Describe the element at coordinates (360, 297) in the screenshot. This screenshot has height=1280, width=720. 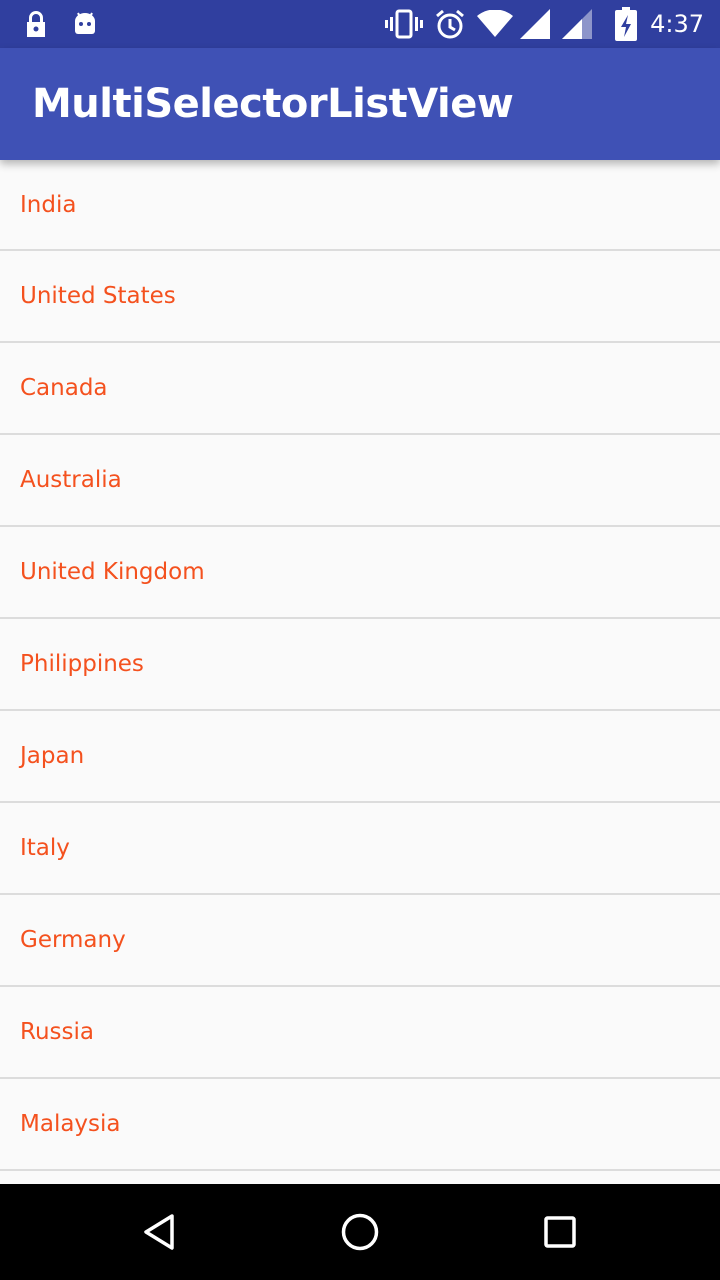
I see `list-item: United States` at that location.